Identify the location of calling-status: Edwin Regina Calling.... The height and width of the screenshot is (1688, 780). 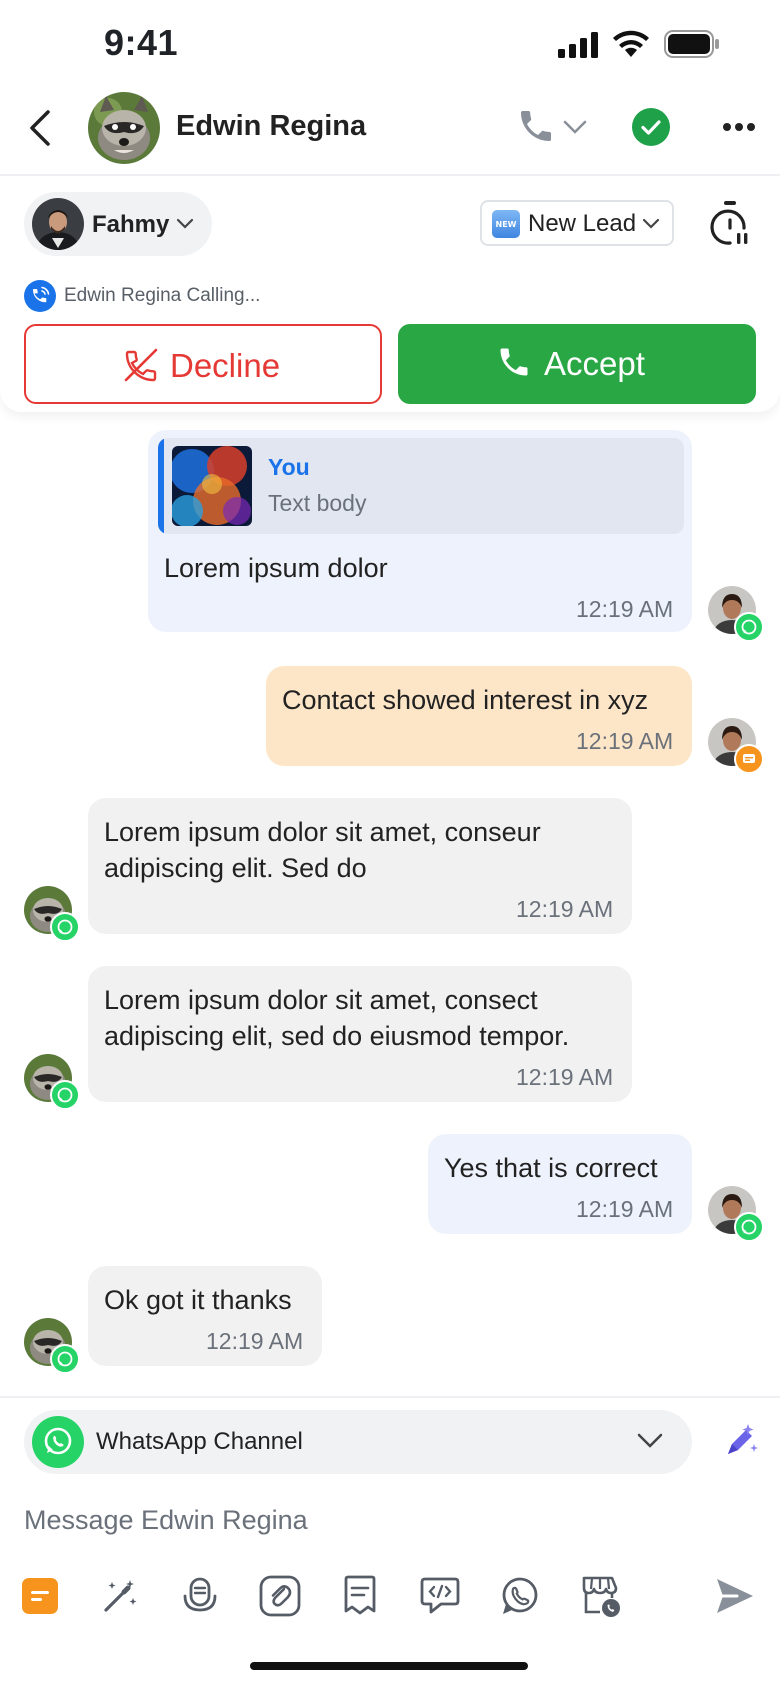
(162, 295).